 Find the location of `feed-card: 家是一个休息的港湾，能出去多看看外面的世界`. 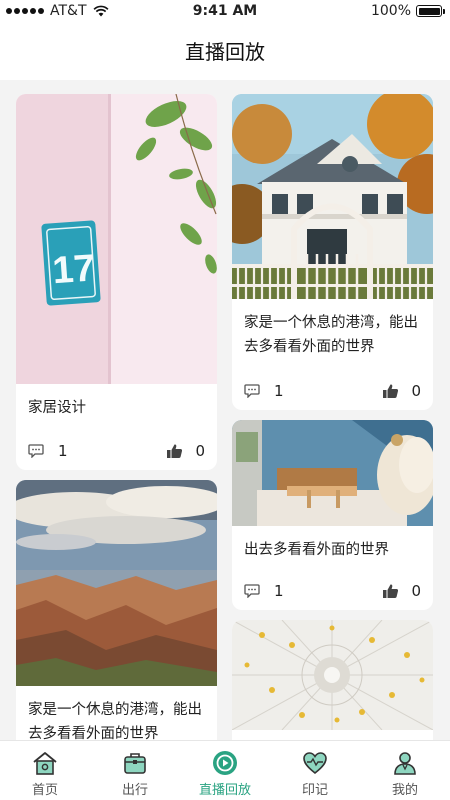

feed-card: 家是一个休息的港湾，能出去多看看外面的世界 is located at coordinates (116, 610).